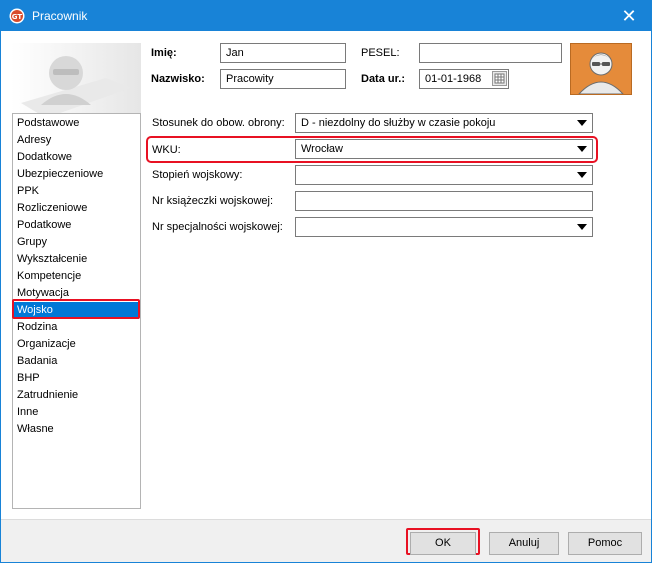  Describe the element at coordinates (76, 395) in the screenshot. I see `nav-item: Zatrudnienie` at that location.